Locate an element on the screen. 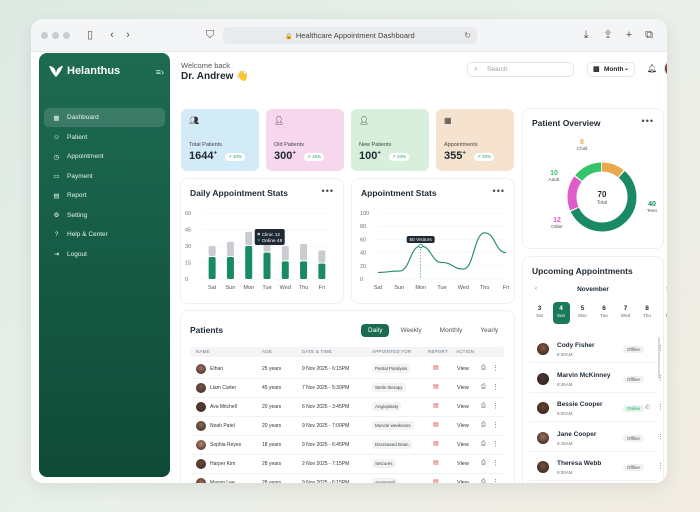 Image resolution: width=700 pixels, height=512 pixels. next-month-icon: › is located at coordinates (666, 289).